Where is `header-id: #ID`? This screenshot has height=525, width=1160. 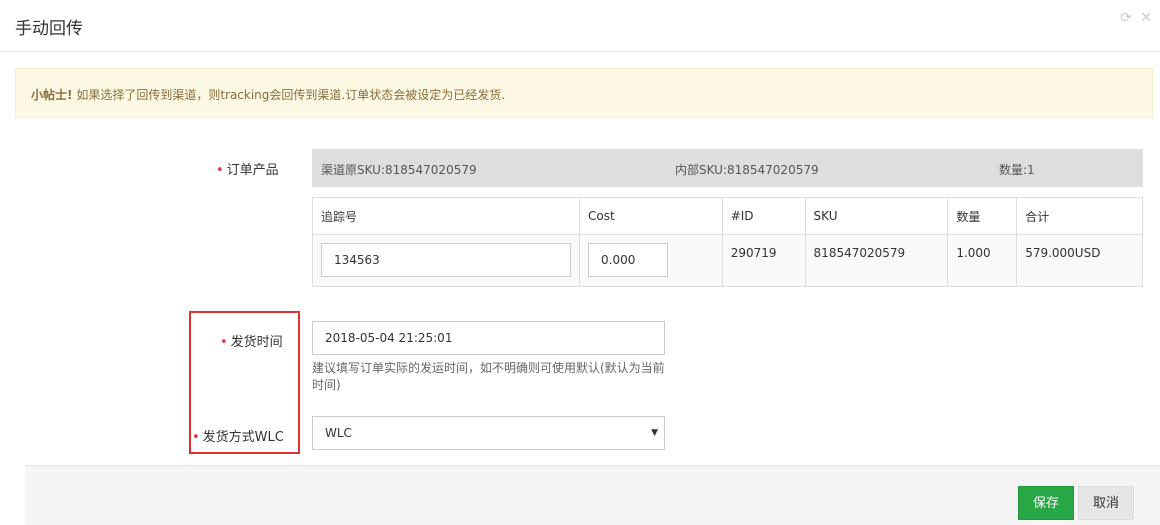
header-id: #ID is located at coordinates (763, 216).